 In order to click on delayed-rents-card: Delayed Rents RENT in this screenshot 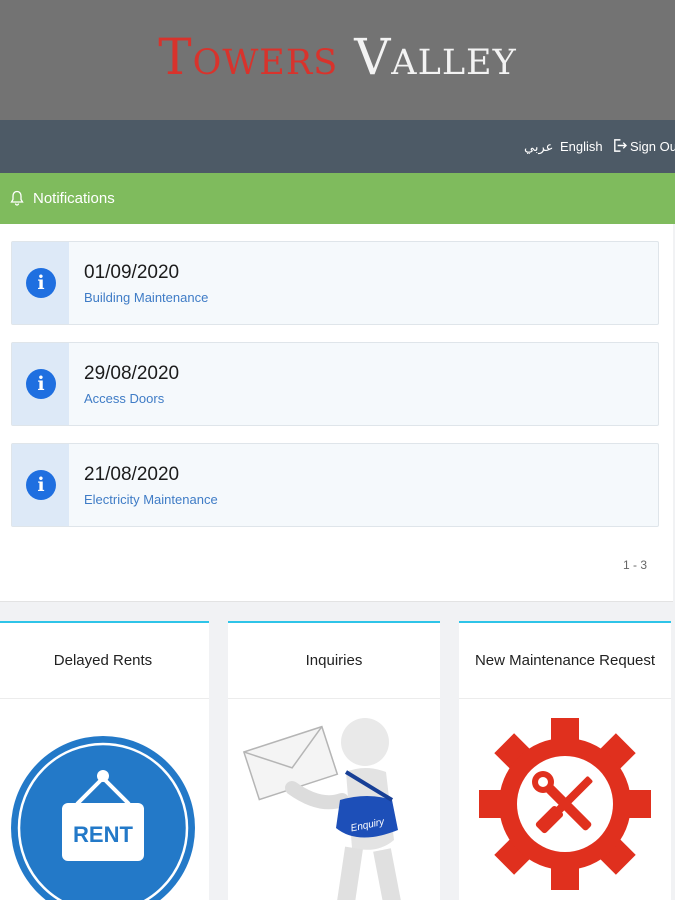, I will do `click(104, 760)`.